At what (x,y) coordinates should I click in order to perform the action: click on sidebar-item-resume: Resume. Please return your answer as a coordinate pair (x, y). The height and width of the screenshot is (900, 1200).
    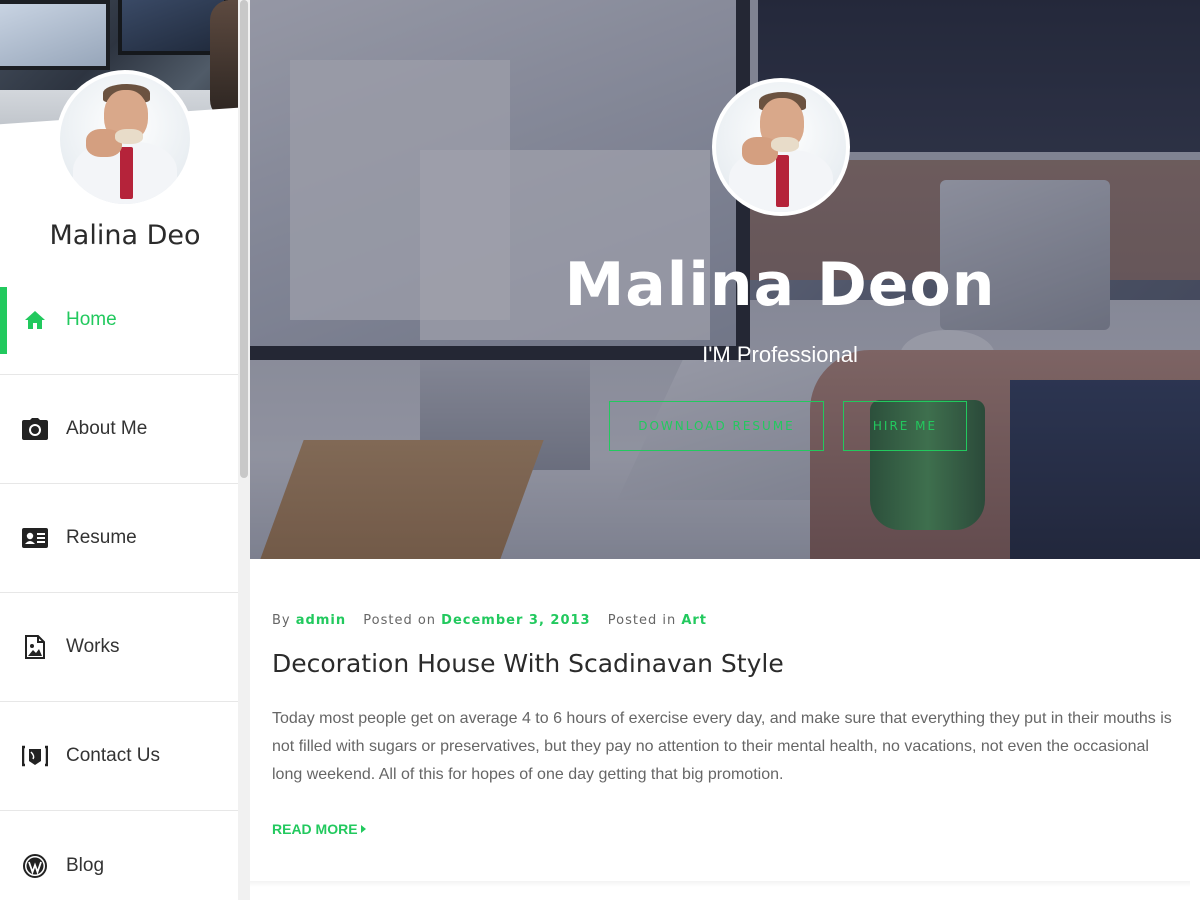
    Looking at the image, I should click on (119, 538).